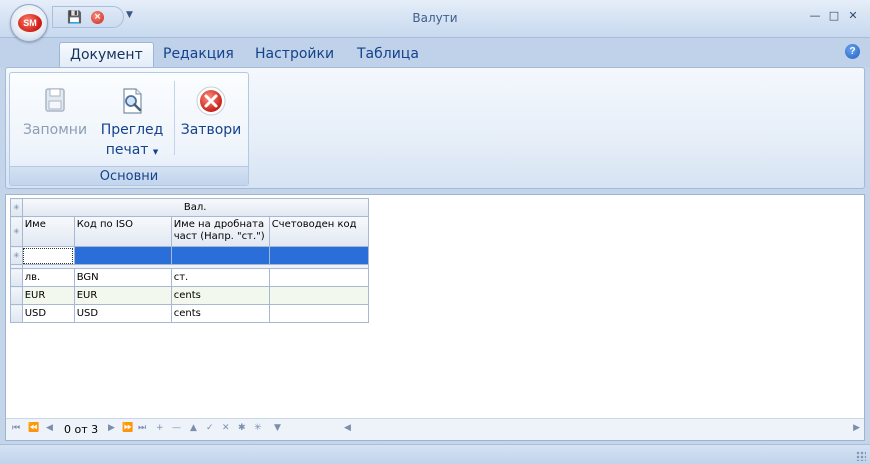 The height and width of the screenshot is (464, 870). What do you see at coordinates (174, 118) in the screenshot?
I see `group-separator` at bounding box center [174, 118].